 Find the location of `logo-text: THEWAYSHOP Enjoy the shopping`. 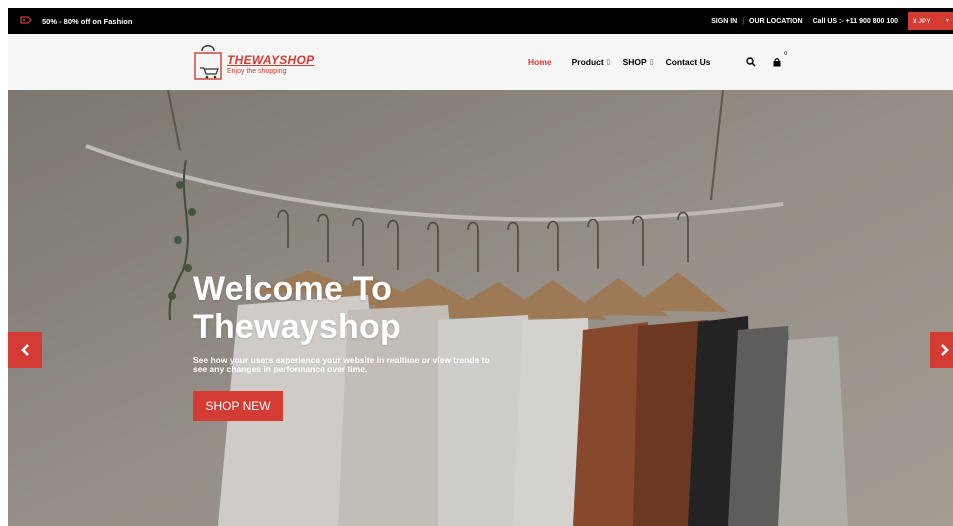

logo-text: THEWAYSHOP Enjoy the shopping is located at coordinates (270, 65).